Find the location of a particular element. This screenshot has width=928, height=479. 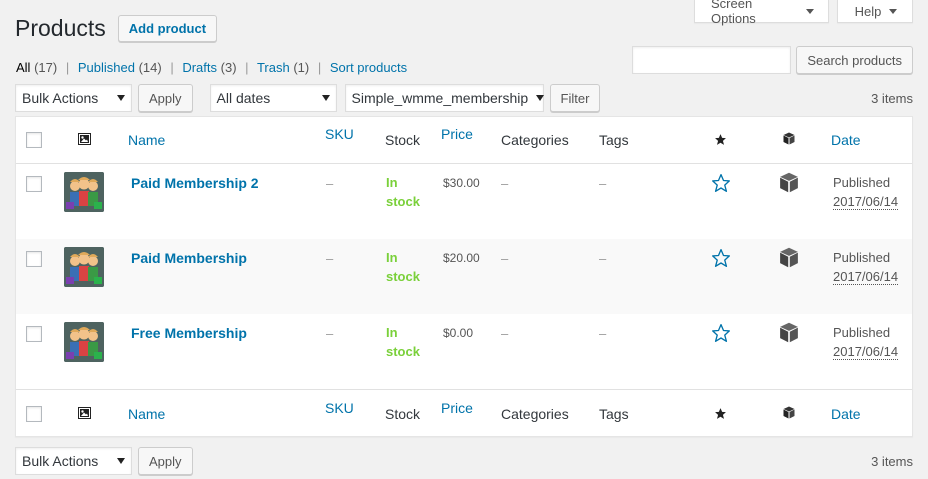

filter-trash: Trash is located at coordinates (273, 67).